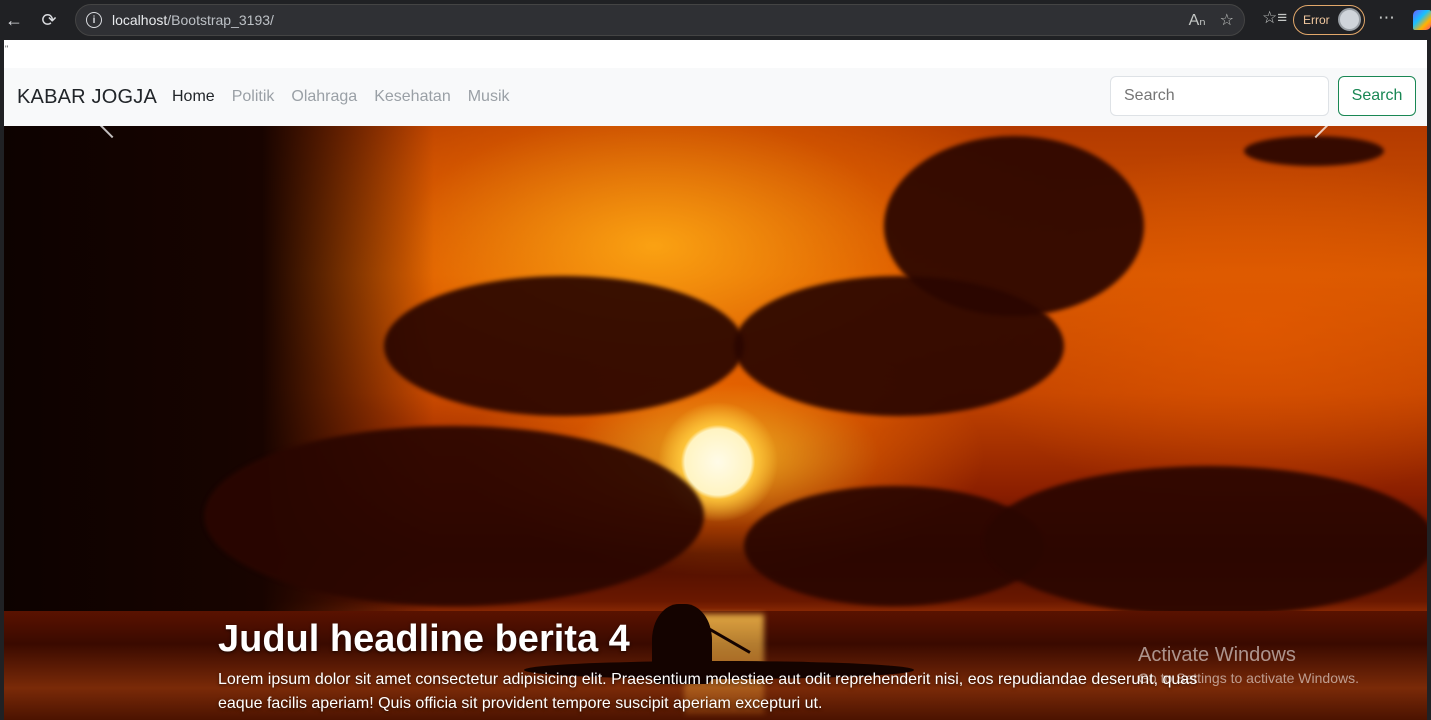 This screenshot has height=720, width=1431. Describe the element at coordinates (1274, 18) in the screenshot. I see `favorites-icon: ☆≡` at that location.